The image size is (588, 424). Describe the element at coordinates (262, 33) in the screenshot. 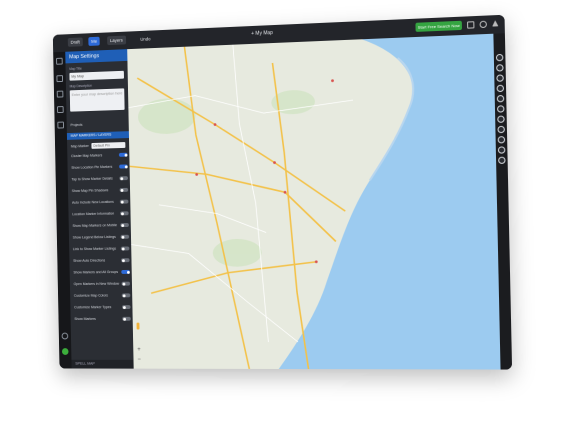

I see `map-title: + My Map` at that location.